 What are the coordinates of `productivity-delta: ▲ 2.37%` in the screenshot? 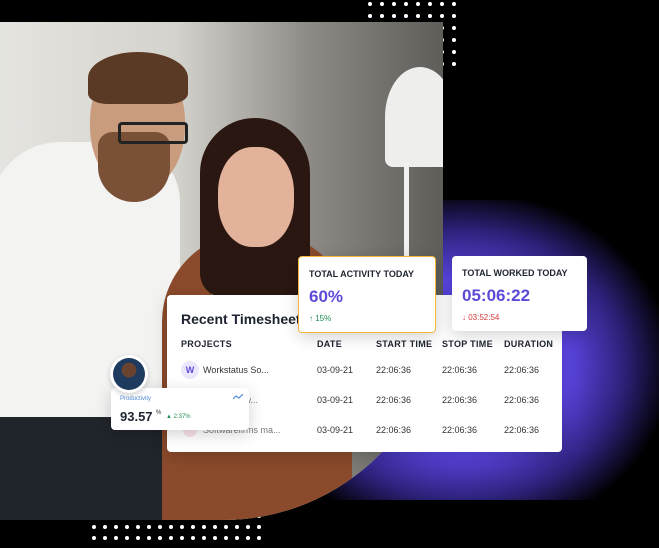 It's located at (178, 417).